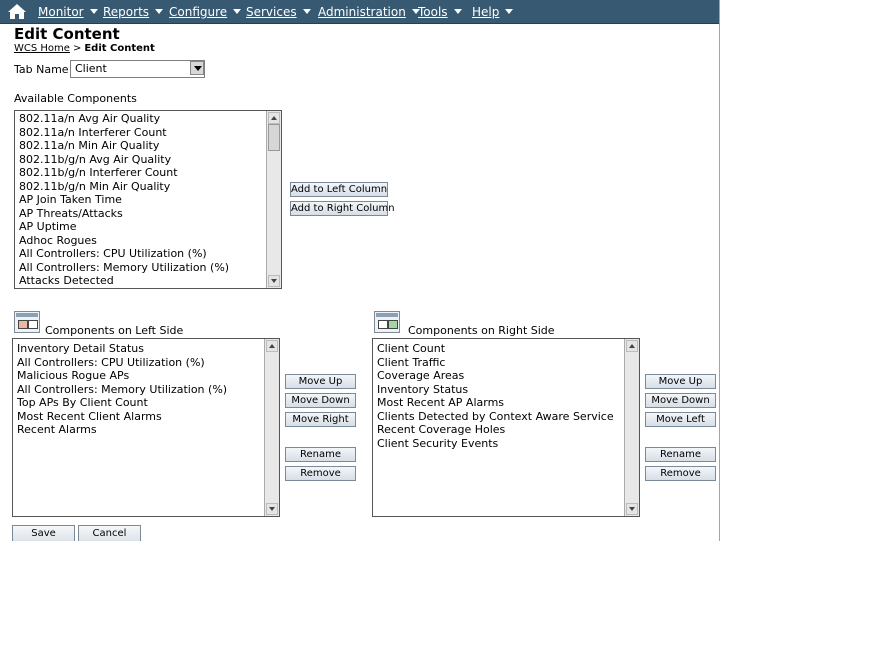 The height and width of the screenshot is (668, 881). What do you see at coordinates (342, 208) in the screenshot?
I see `add-to-right-column-button: Add to Right Column` at bounding box center [342, 208].